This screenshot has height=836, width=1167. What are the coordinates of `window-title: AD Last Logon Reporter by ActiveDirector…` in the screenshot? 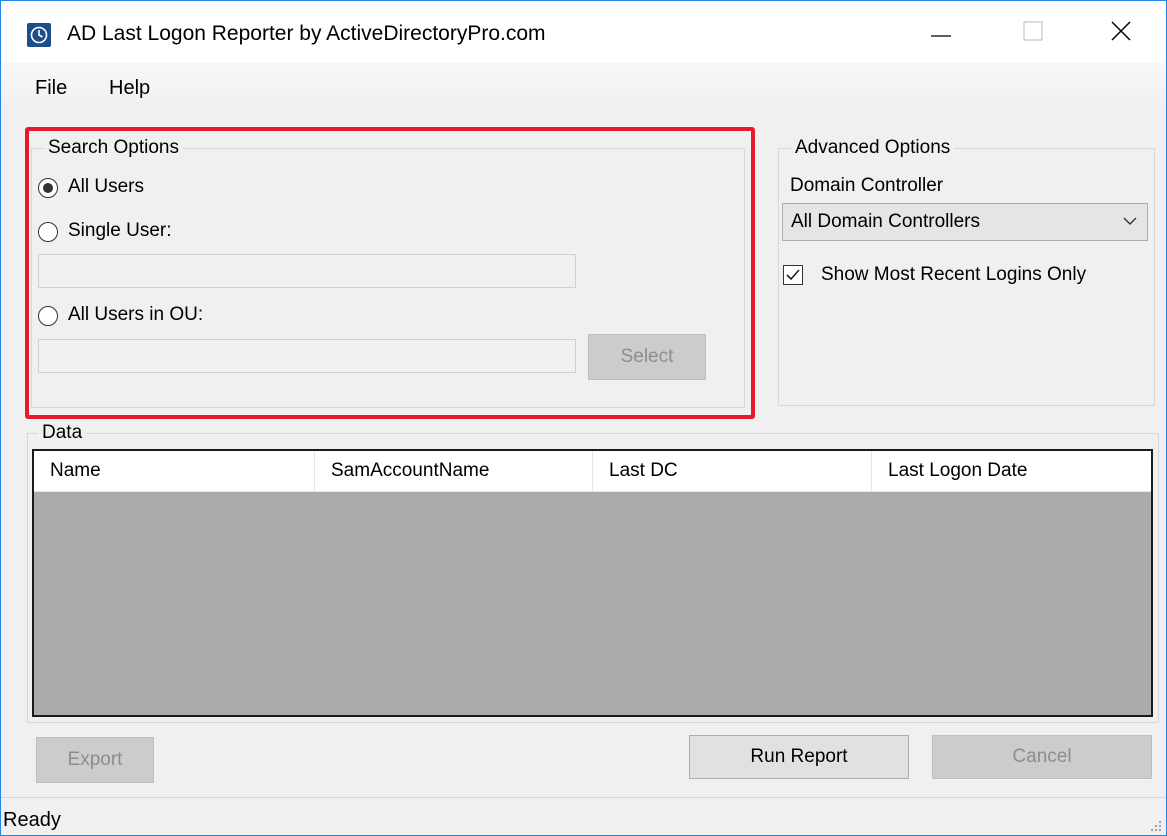 It's located at (306, 33).